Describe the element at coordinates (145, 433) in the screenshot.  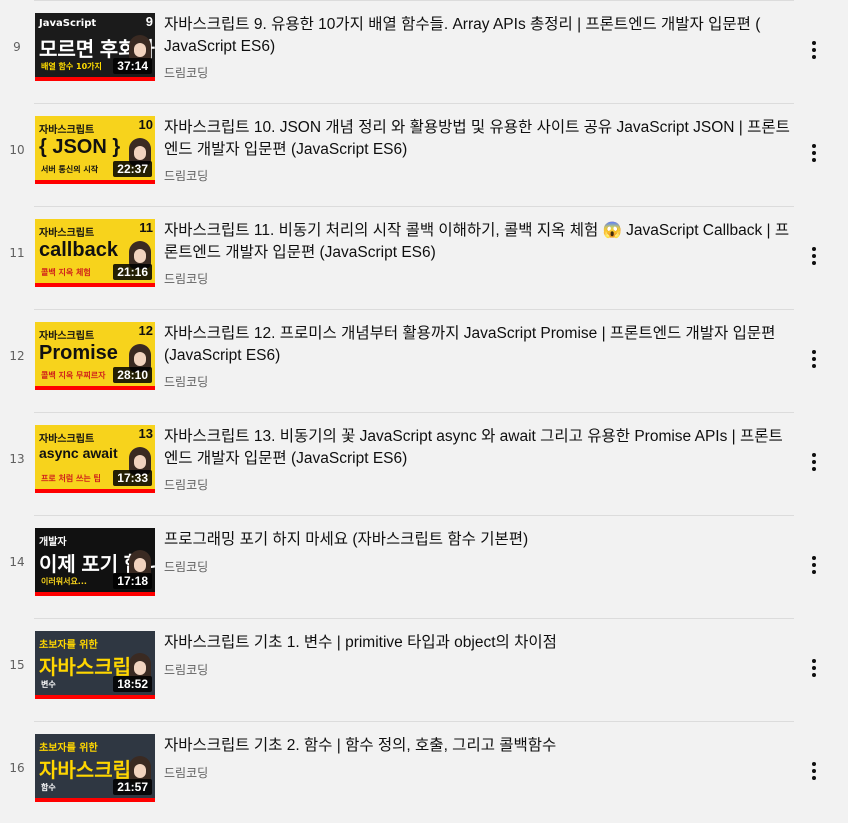
I see `thumbnail-episode-number: 13` at that location.